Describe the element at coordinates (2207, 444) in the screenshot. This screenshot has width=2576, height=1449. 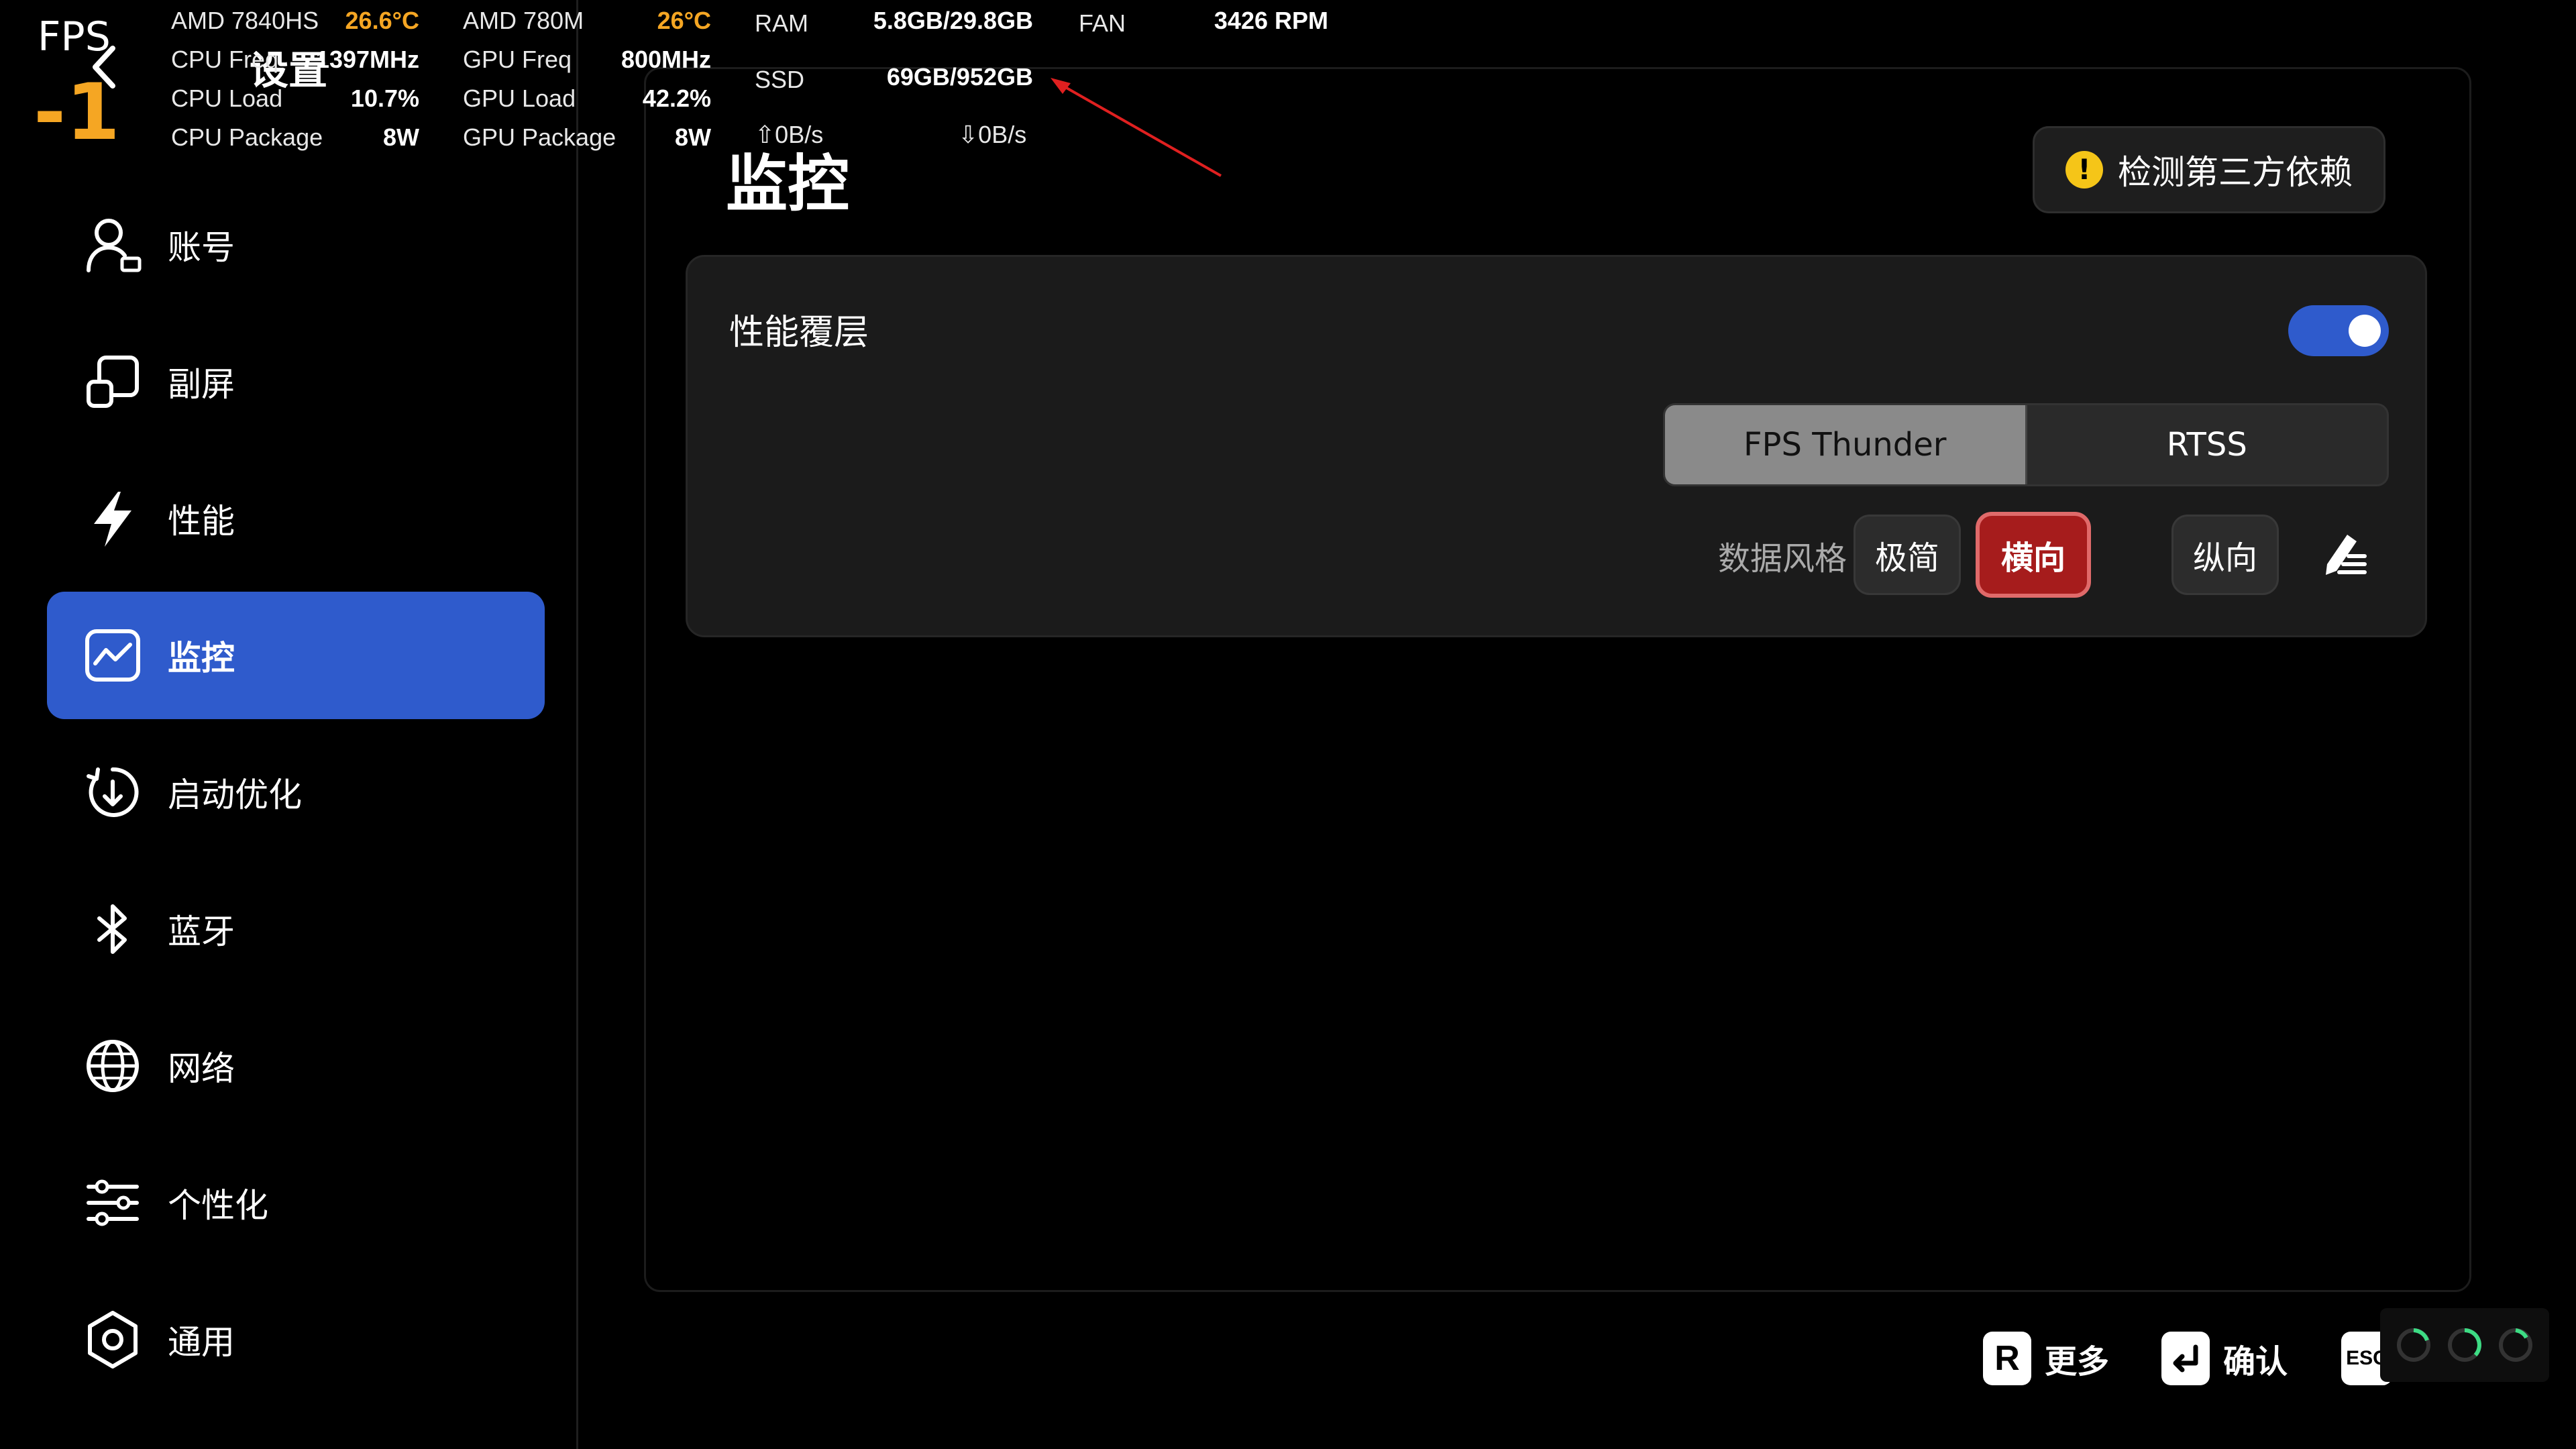
I see `provider-rtss: RTSS` at that location.